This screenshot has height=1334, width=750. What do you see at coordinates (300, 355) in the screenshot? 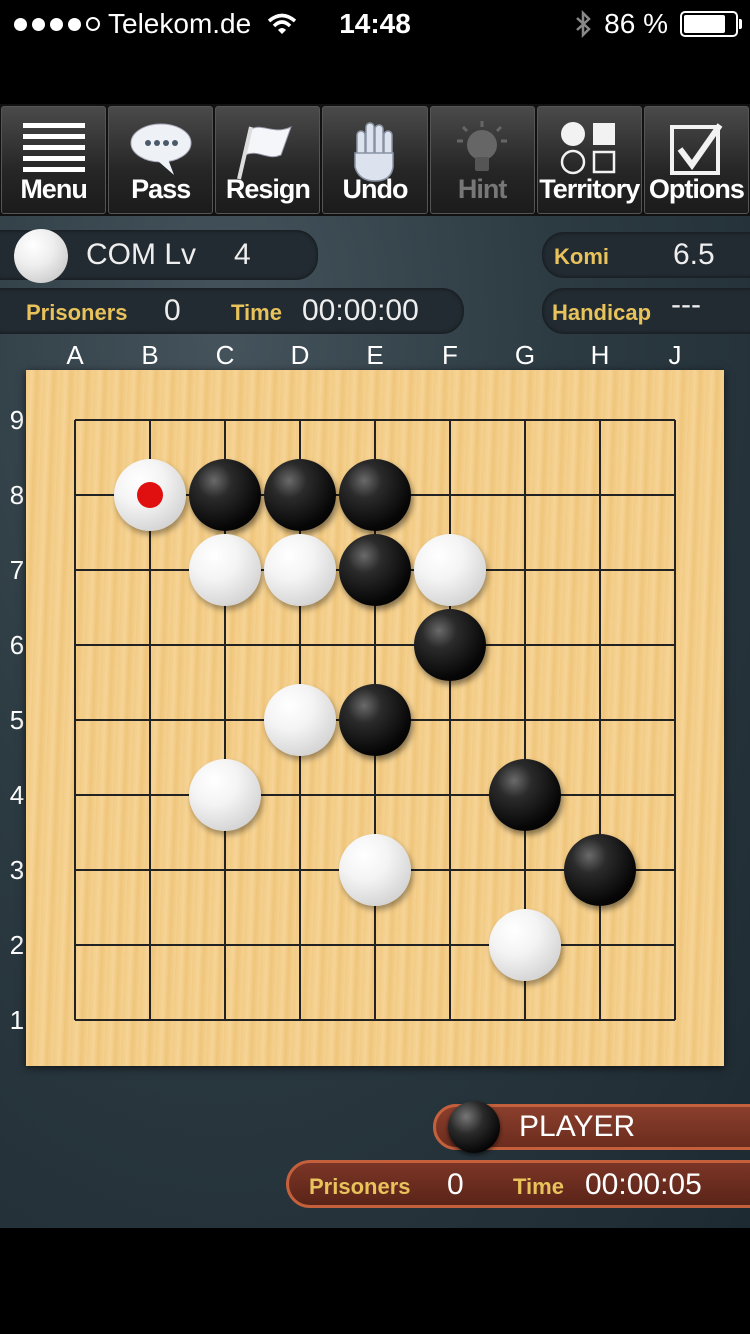
I see `column-label: D` at bounding box center [300, 355].